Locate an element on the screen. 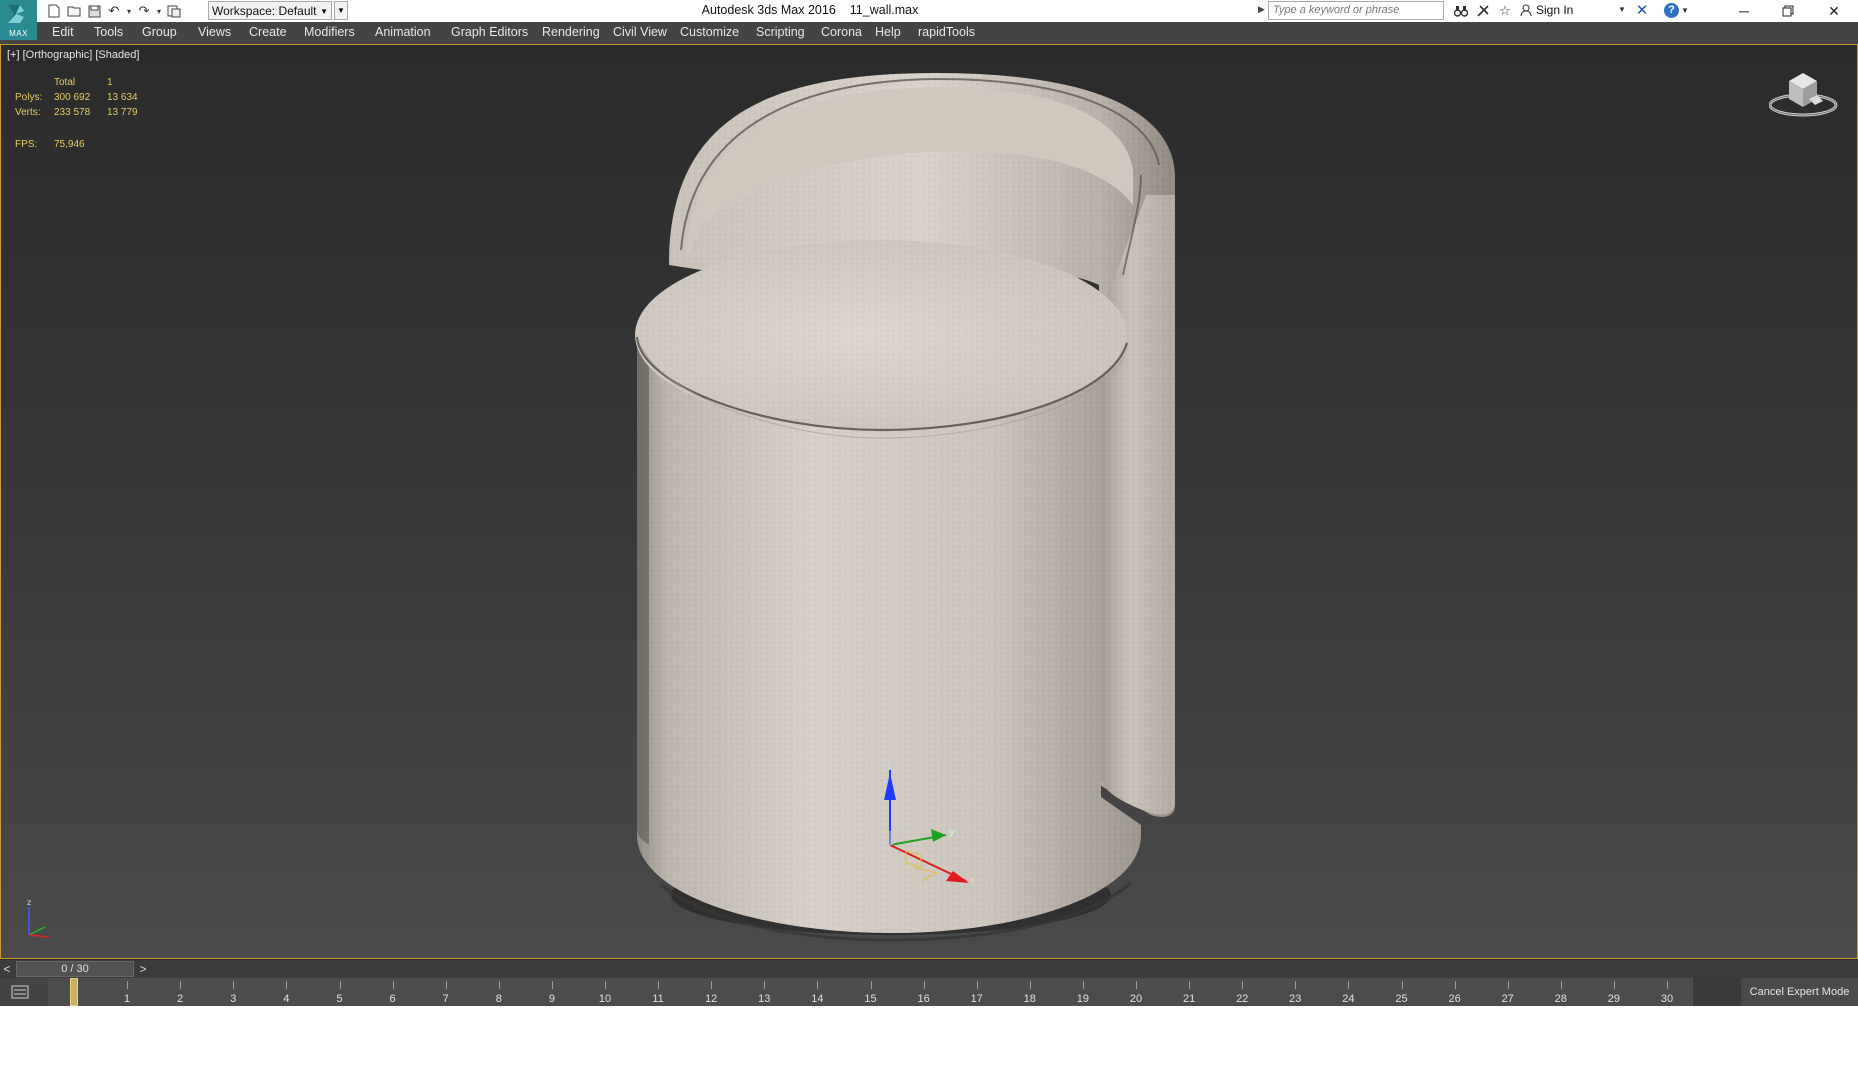 This screenshot has height=1080, width=1858. frame-tick-label: 29 is located at coordinates (1614, 999).